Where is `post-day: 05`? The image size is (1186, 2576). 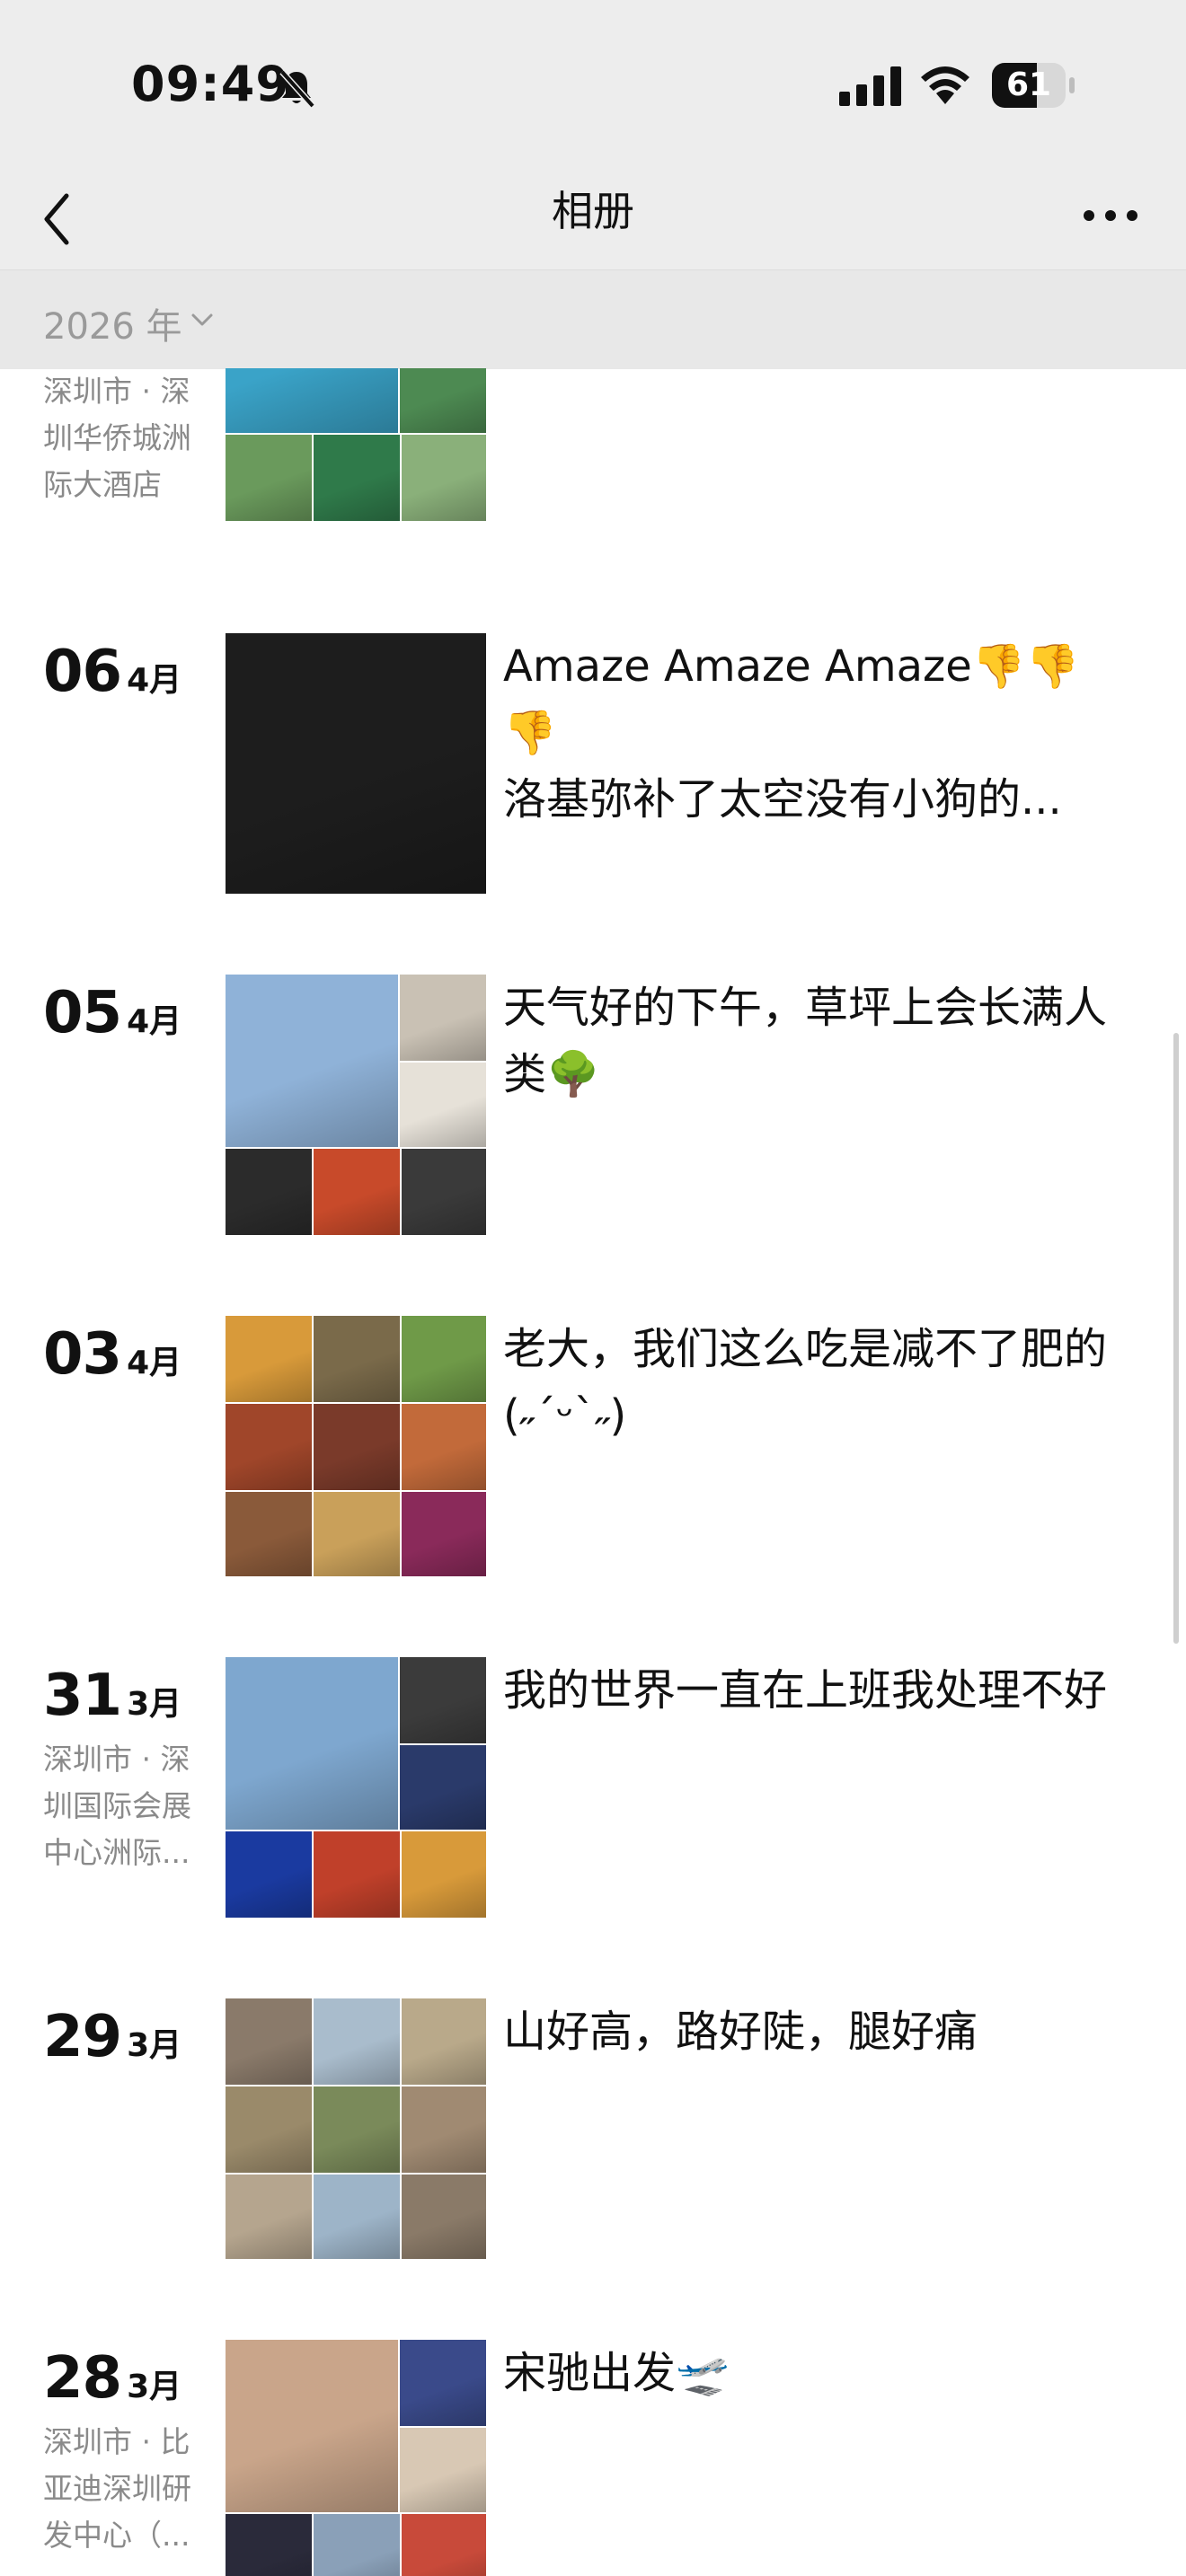
post-day: 05 is located at coordinates (82, 1013).